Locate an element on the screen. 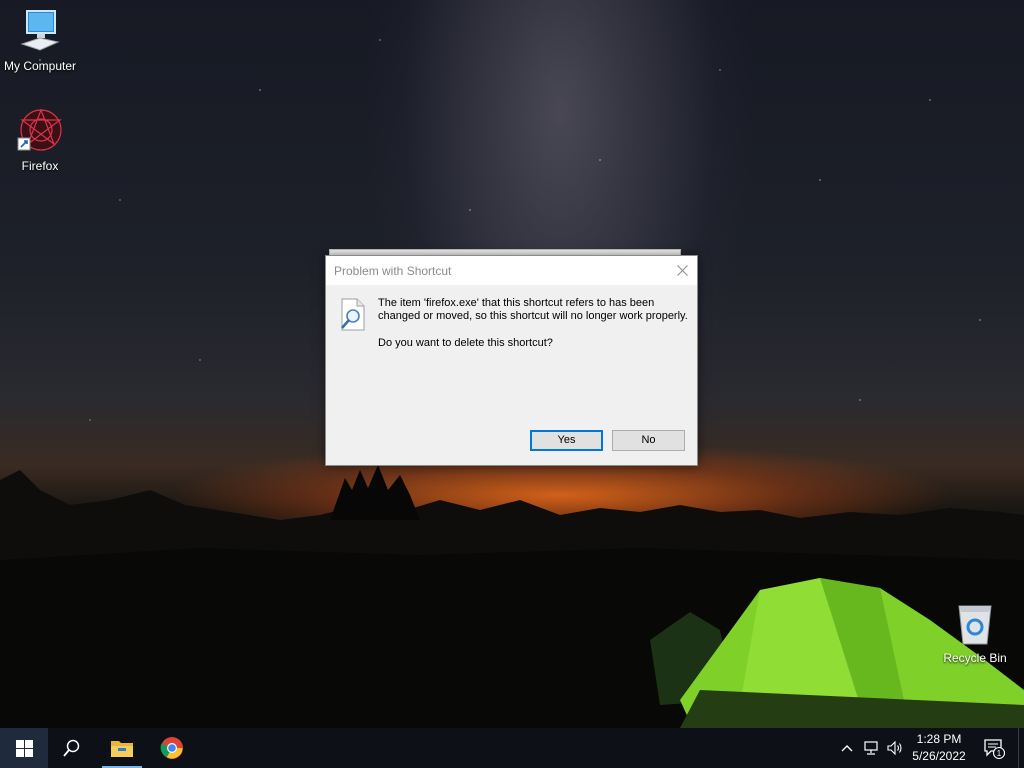 The image size is (1024, 768). search-button is located at coordinates (72, 748).